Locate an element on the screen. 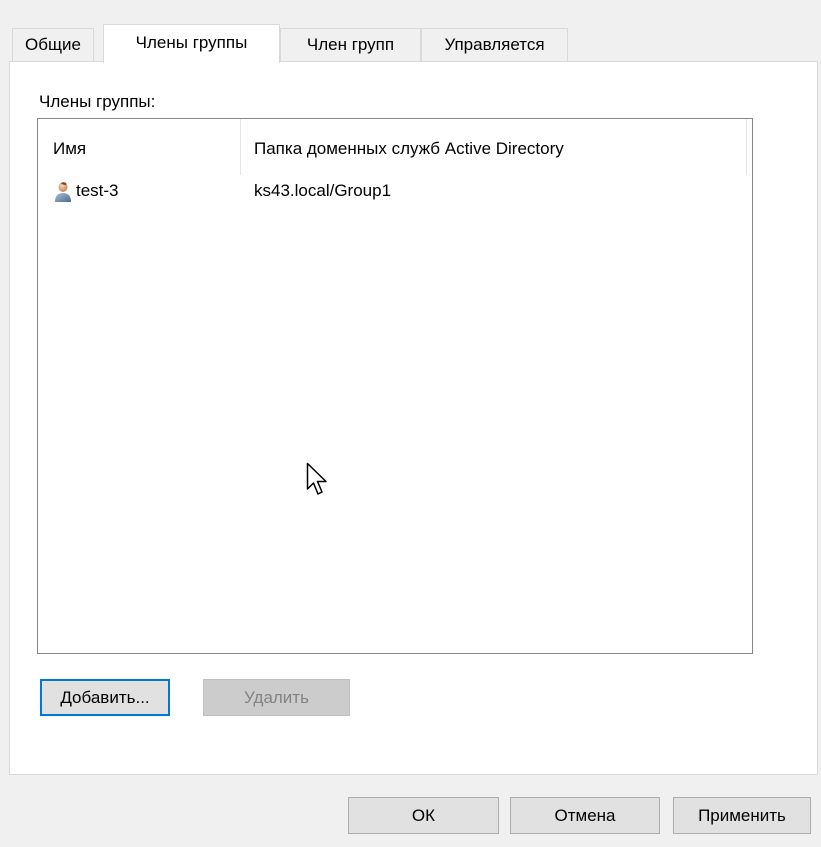 The height and width of the screenshot is (847, 821). cancel-button: Отмена is located at coordinates (585, 815).